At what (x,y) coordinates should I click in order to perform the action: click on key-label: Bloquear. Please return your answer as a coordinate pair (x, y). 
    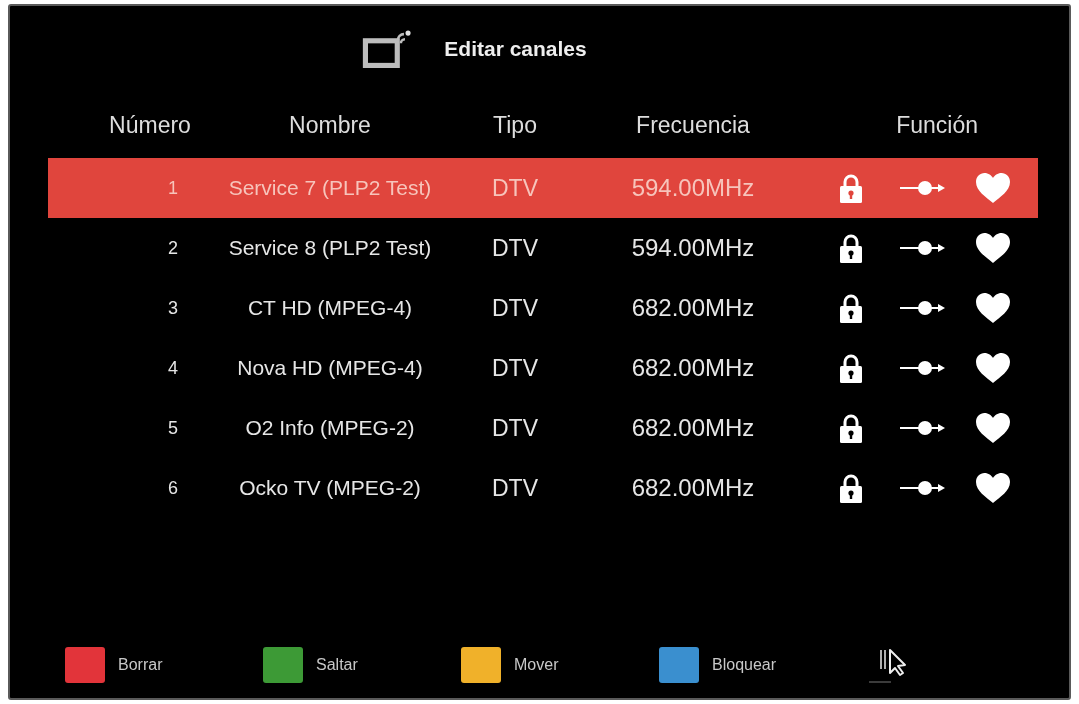
    Looking at the image, I should click on (744, 665).